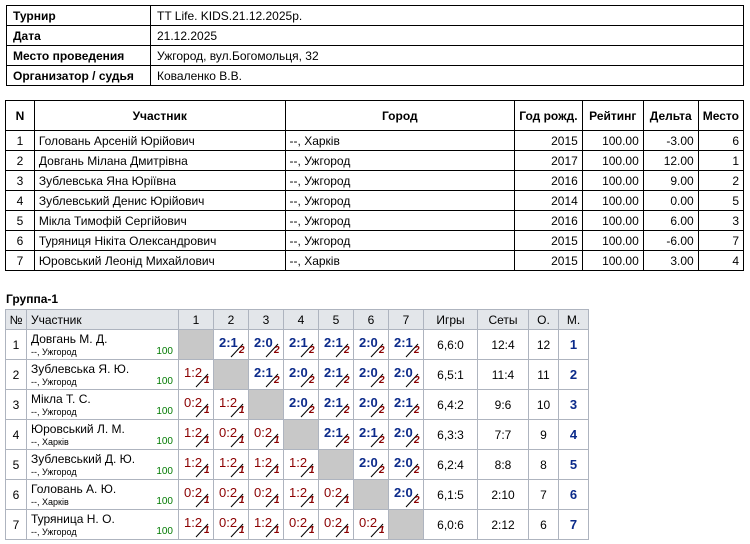 This screenshot has width=750, height=544. I want to click on column-header: Рейтинг, so click(612, 115).